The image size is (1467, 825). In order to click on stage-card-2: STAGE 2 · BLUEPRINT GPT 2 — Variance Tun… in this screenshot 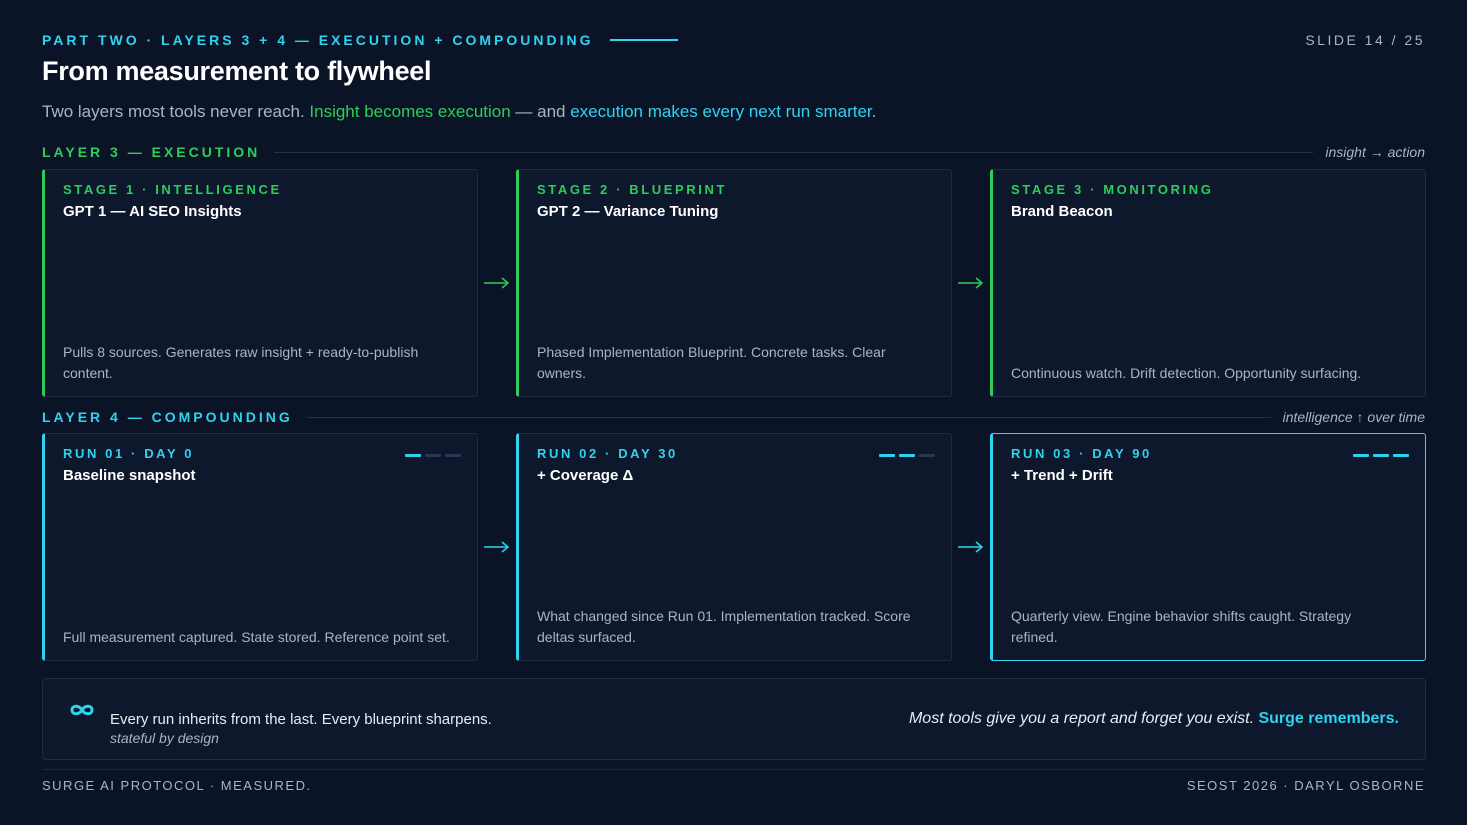, I will do `click(734, 283)`.